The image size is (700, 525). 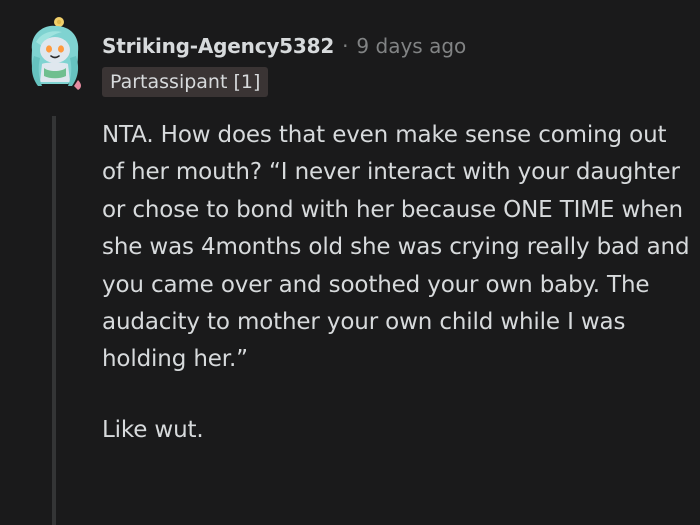 What do you see at coordinates (218, 46) in the screenshot?
I see `username-link: Striking-Agency5382` at bounding box center [218, 46].